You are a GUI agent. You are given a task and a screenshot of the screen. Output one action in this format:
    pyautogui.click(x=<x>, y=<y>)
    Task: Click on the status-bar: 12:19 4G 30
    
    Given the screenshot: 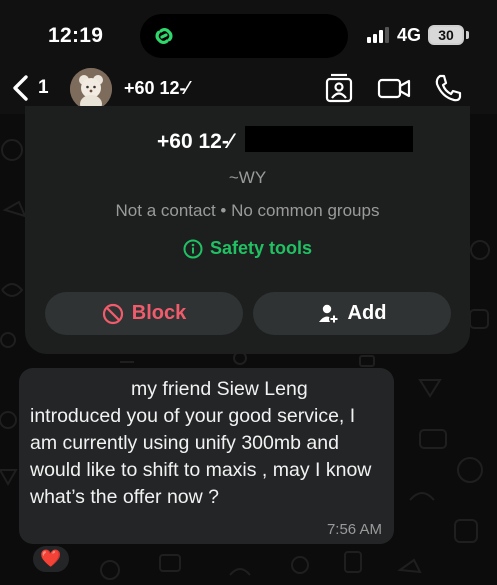 What is the action you would take?
    pyautogui.click(x=248, y=31)
    